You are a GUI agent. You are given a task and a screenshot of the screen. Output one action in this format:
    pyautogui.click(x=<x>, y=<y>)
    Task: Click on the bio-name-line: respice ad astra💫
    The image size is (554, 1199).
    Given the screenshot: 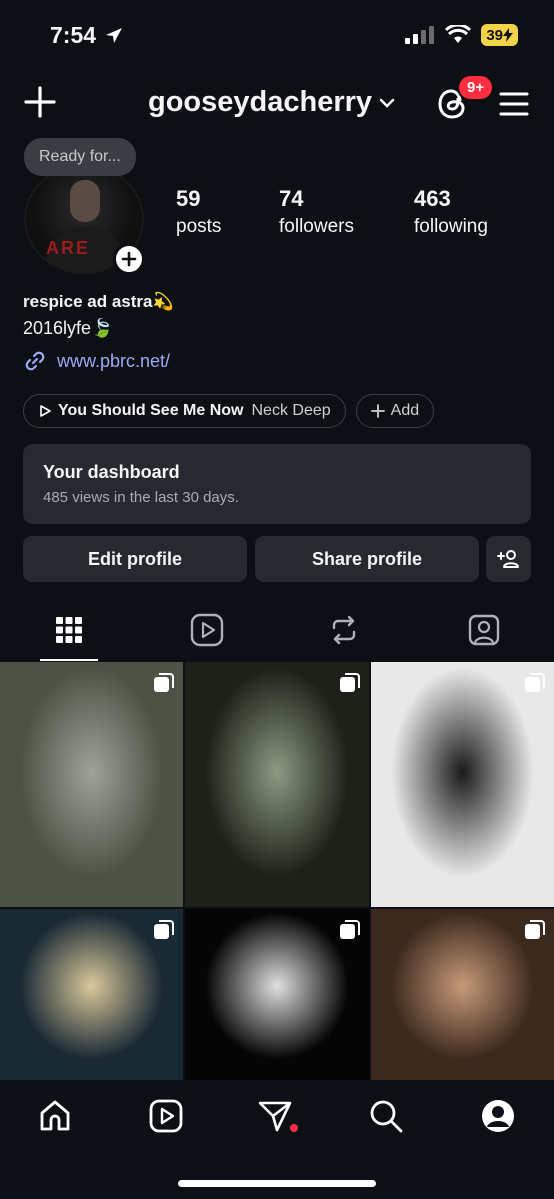 What is the action you would take?
    pyautogui.click(x=273, y=302)
    